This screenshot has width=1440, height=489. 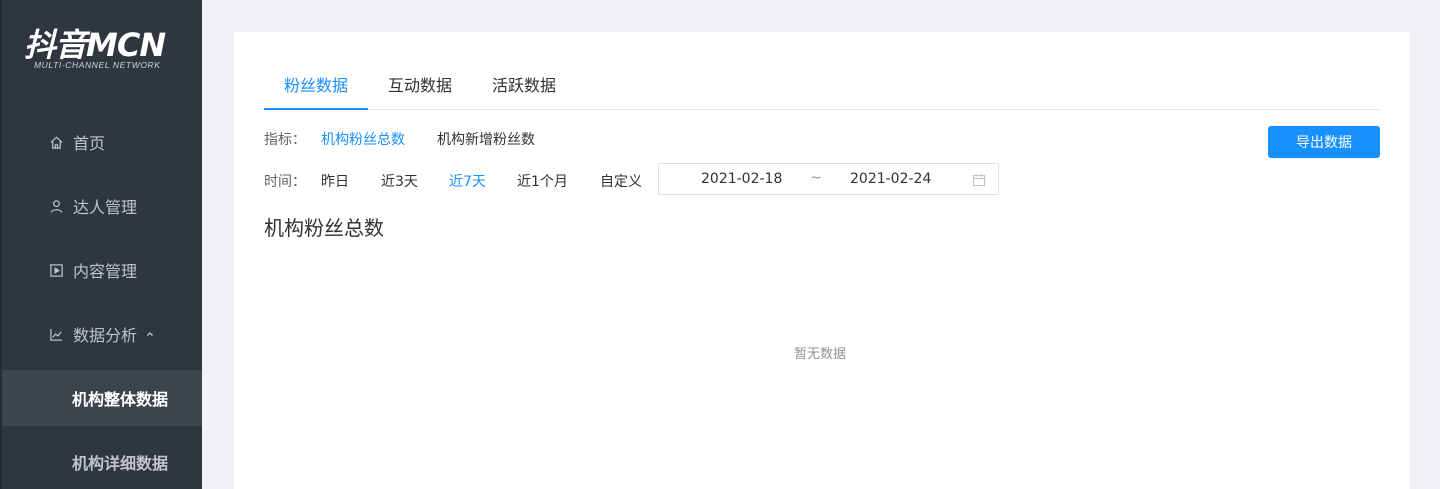 I want to click on line-chart-icon, so click(x=56, y=334).